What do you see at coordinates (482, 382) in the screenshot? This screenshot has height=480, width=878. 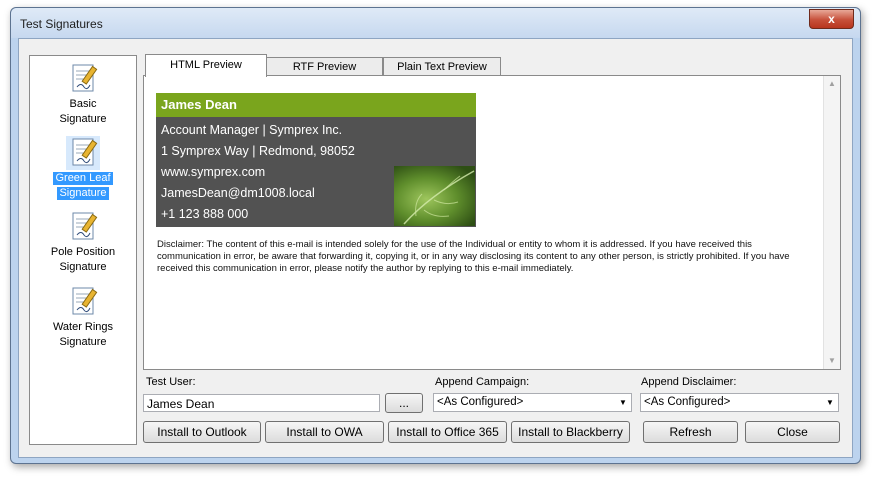 I see `append-campaign-label: Append Campaign:` at bounding box center [482, 382].